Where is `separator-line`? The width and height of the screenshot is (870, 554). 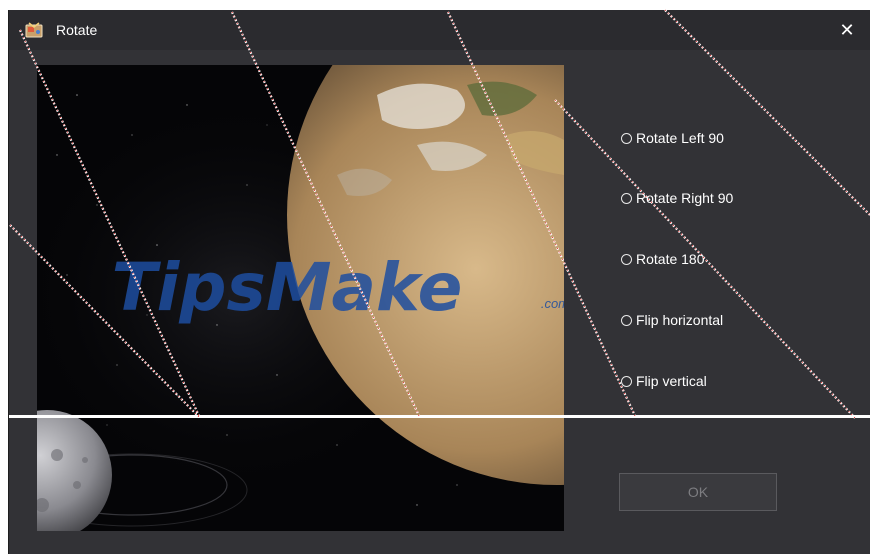
separator-line is located at coordinates (439, 416).